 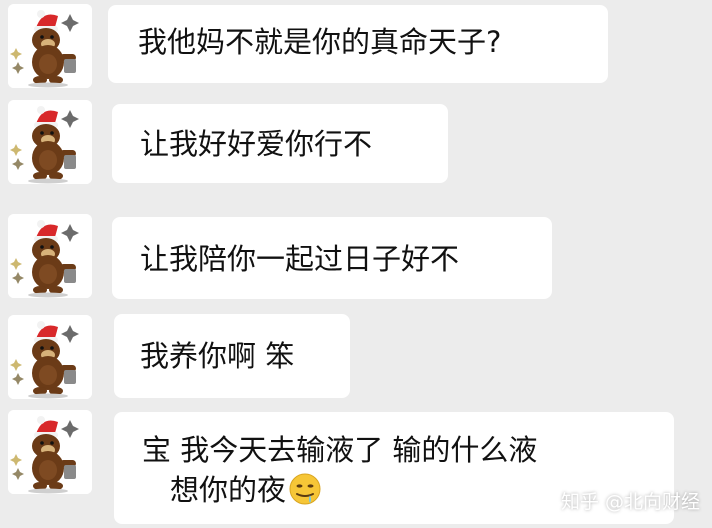 I want to click on message-bubble: 我他妈不就是你的真命天子?, so click(x=358, y=44).